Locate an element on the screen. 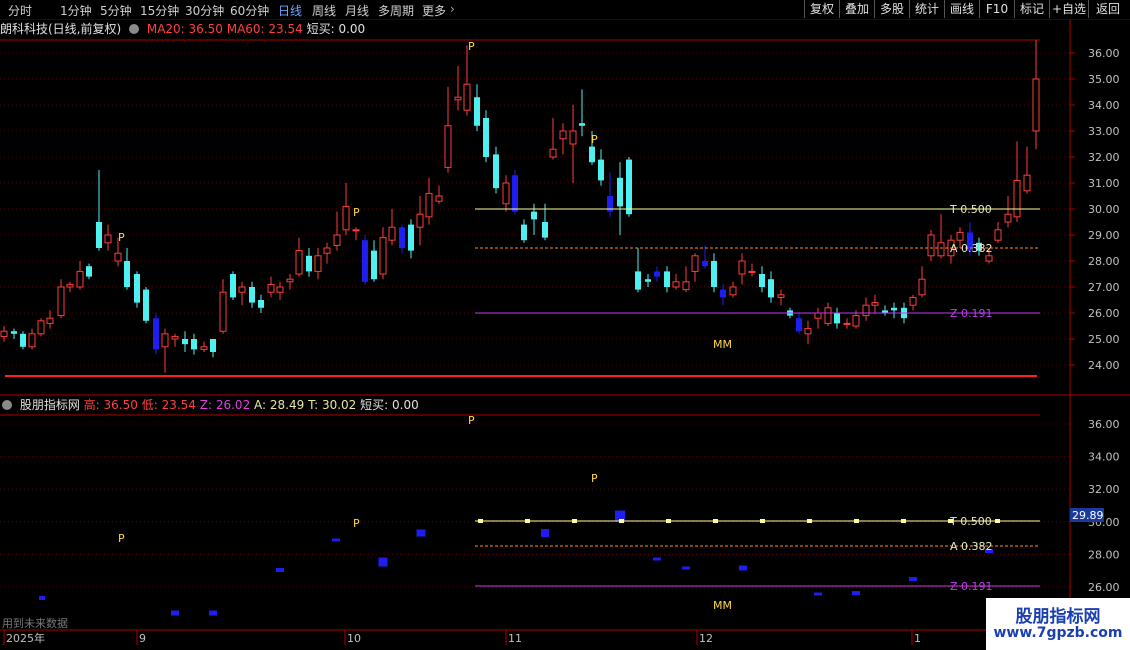  time-axis: 2025年 9 10 11 12 1 is located at coordinates (520, 637).